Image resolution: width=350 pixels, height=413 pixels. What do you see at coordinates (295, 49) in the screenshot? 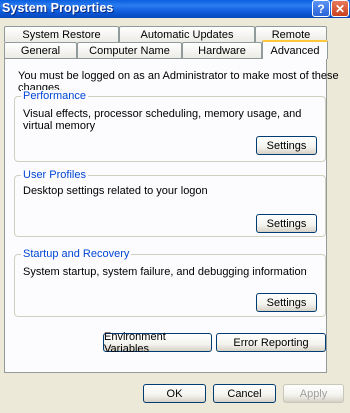
I see `tab-advanced: Advanced` at bounding box center [295, 49].